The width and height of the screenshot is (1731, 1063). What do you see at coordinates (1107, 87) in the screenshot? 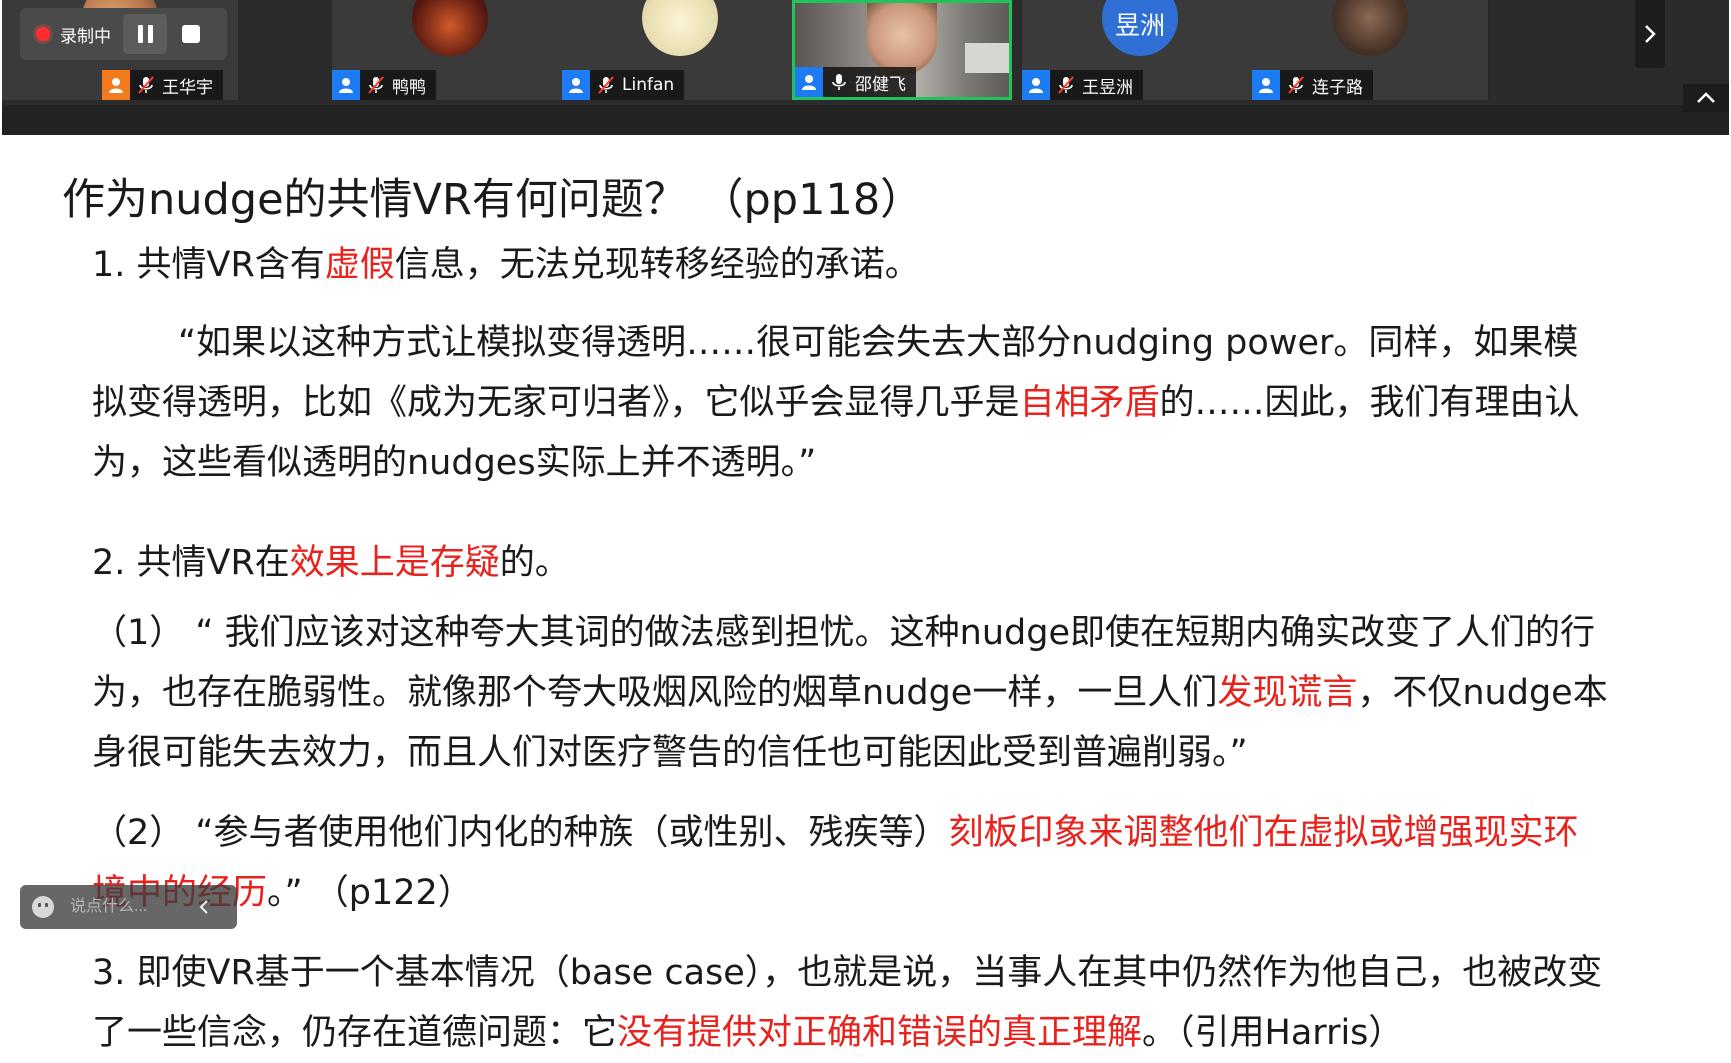
I see `participant-name: 王昱洲` at bounding box center [1107, 87].